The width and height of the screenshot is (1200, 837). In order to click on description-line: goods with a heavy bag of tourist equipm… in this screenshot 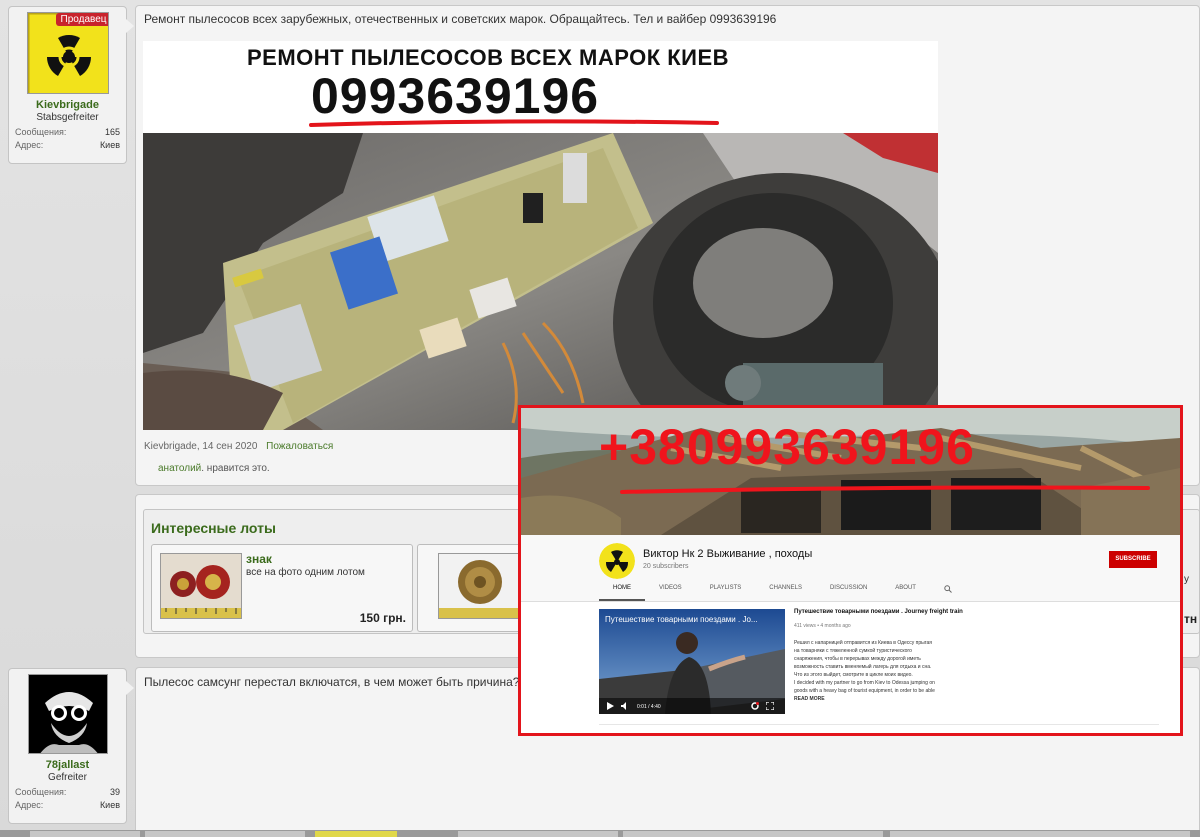, I will do `click(864, 691)`.